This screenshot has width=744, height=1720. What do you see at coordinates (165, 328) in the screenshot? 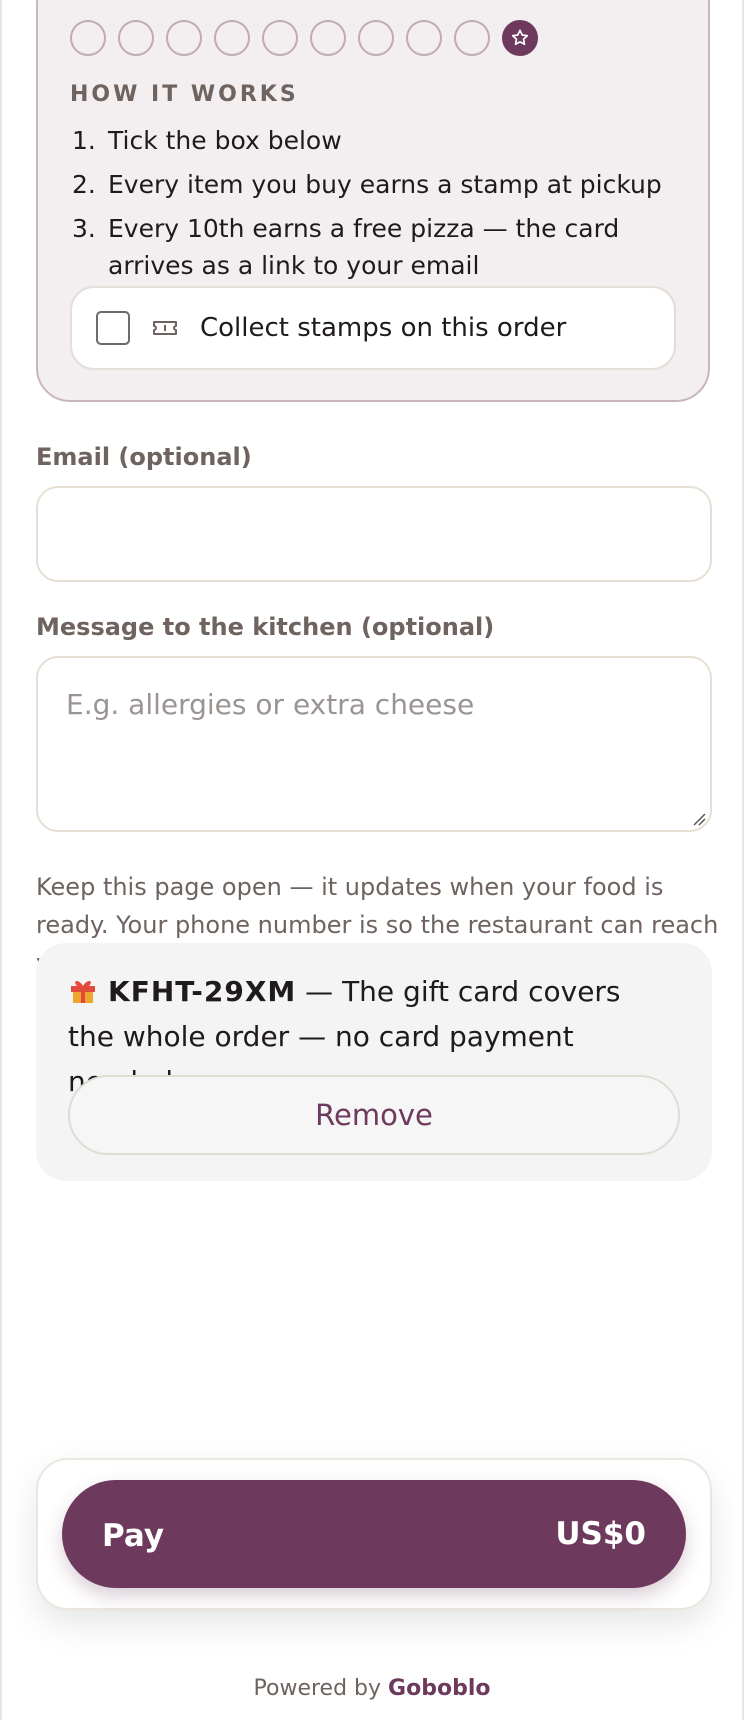
I see `ticket-icon` at bounding box center [165, 328].